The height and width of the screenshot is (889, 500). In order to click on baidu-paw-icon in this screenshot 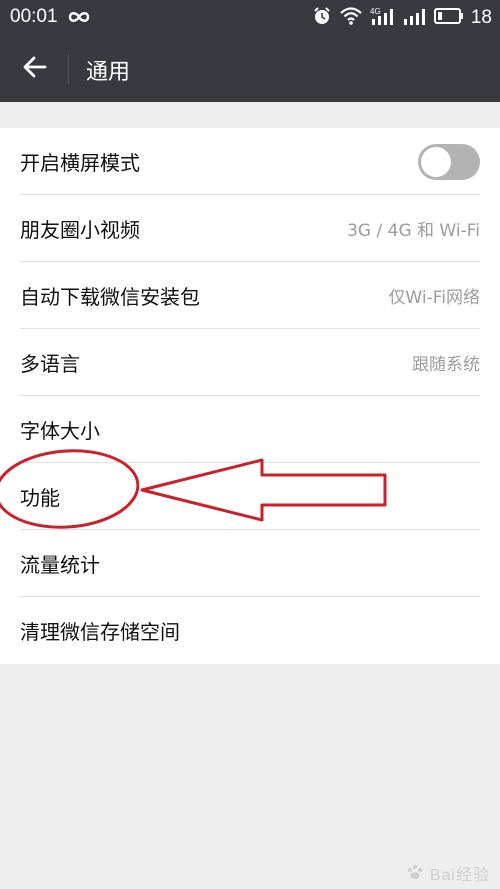, I will do `click(417, 874)`.